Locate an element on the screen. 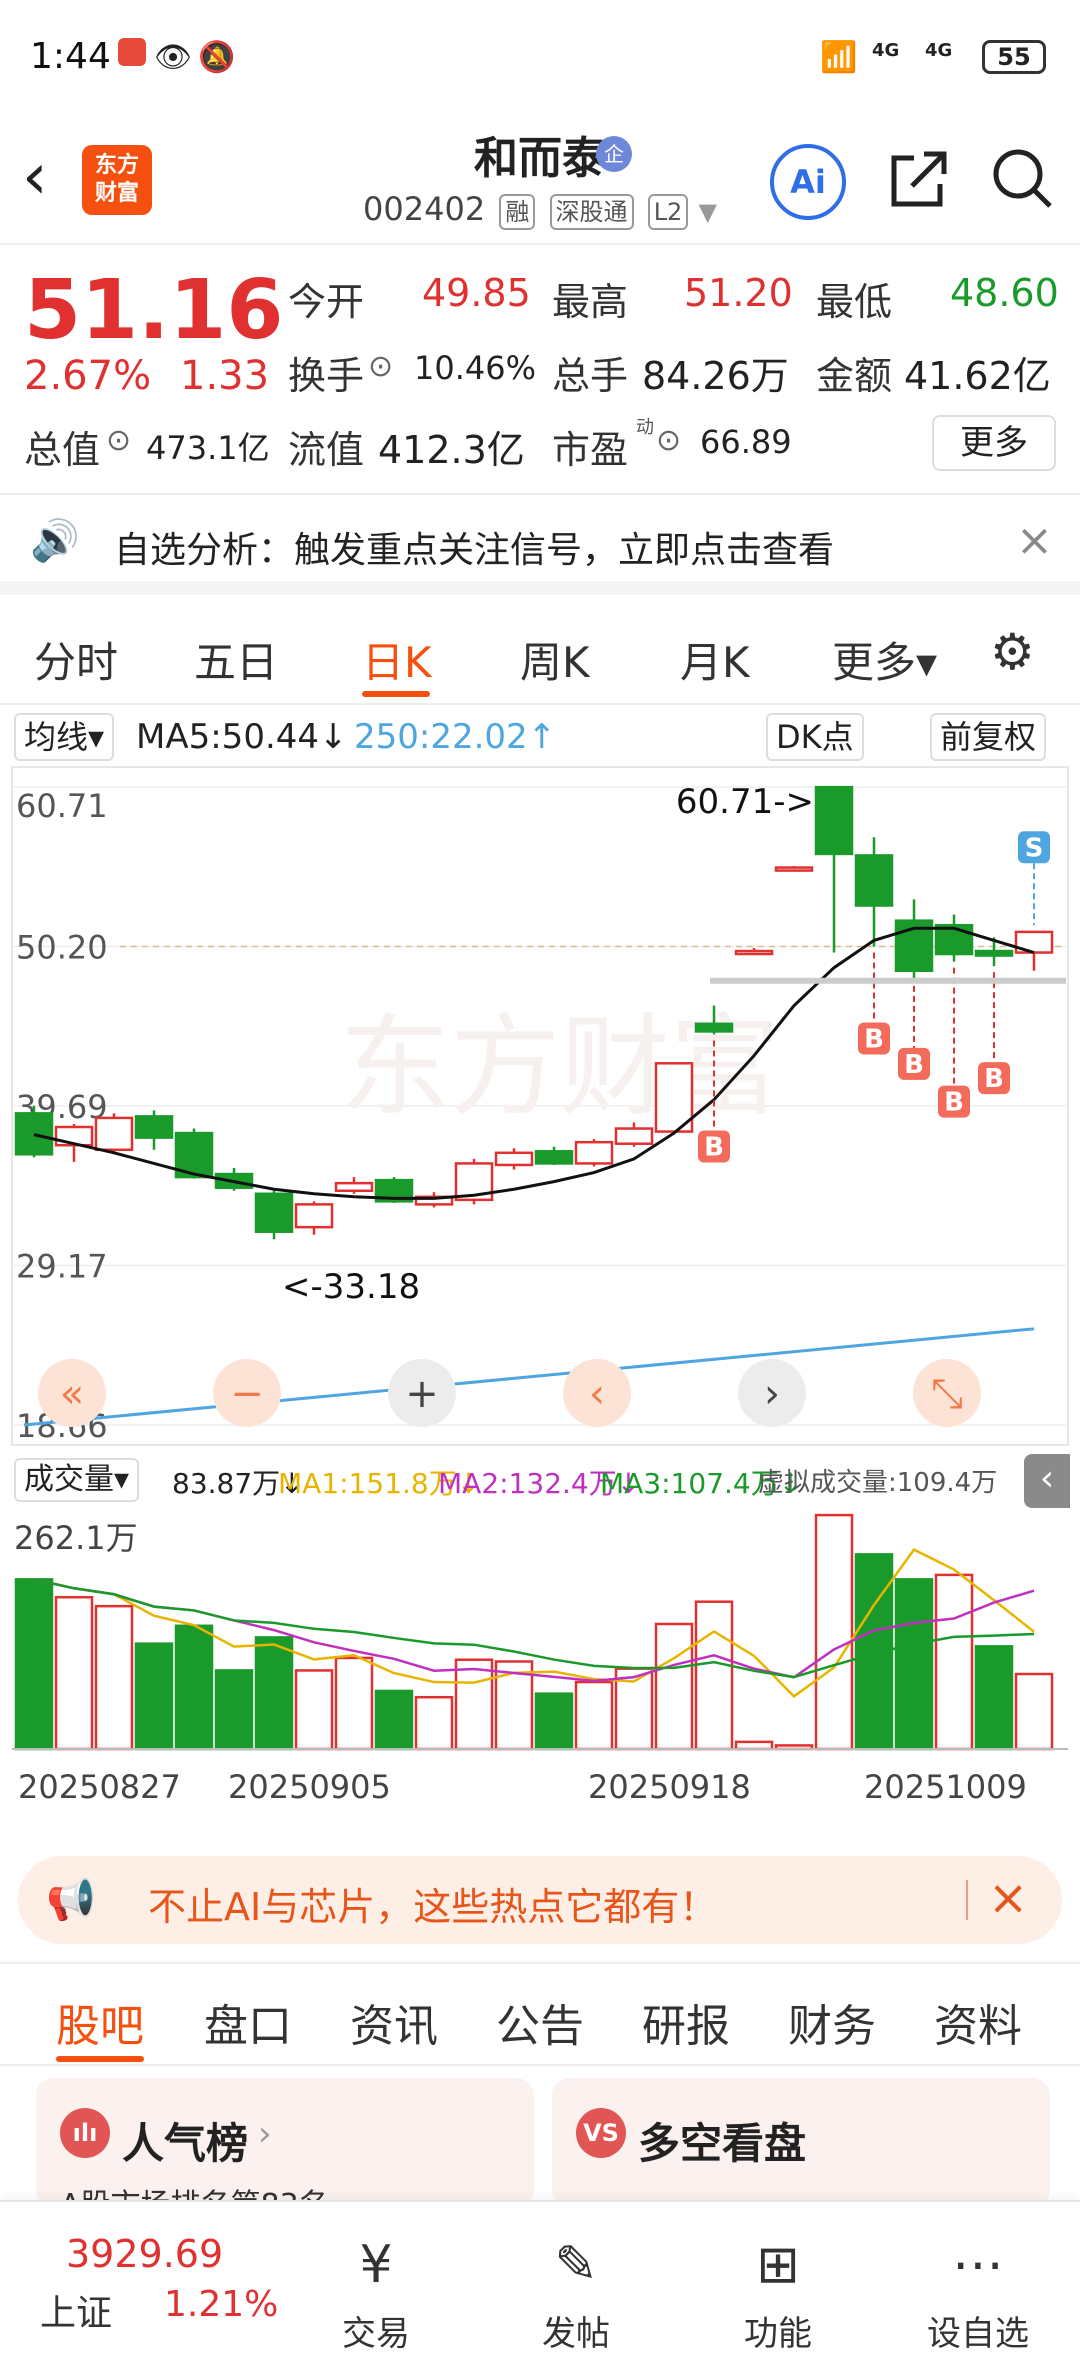 The width and height of the screenshot is (1080, 2376). max-price-annotation: 60.71-> is located at coordinates (745, 802).